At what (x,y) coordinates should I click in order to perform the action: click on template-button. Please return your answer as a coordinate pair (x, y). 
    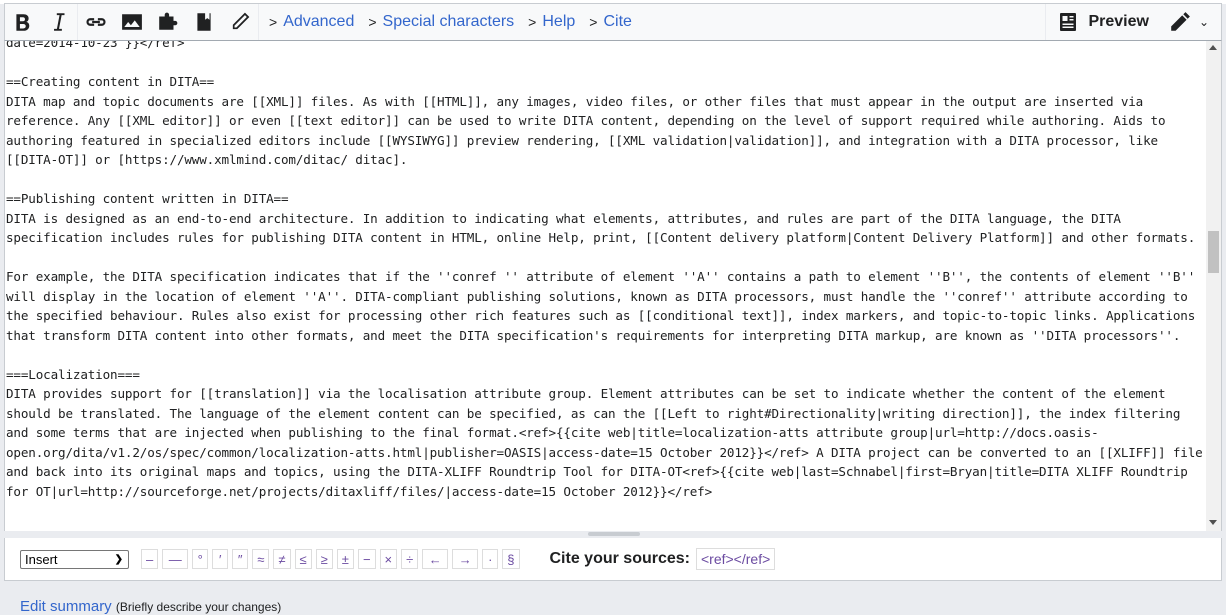
    Looking at the image, I should click on (168, 22).